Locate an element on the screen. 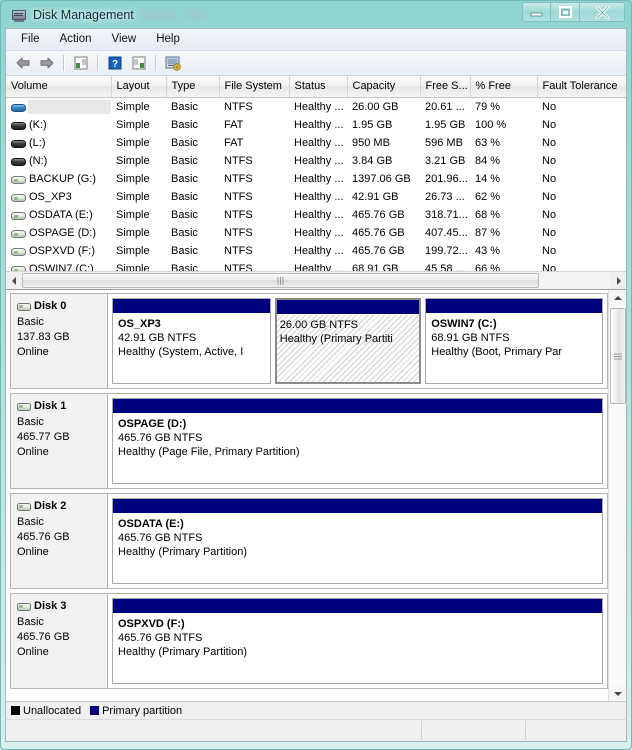 The image size is (632, 750). maximize-button is located at coordinates (565, 12).